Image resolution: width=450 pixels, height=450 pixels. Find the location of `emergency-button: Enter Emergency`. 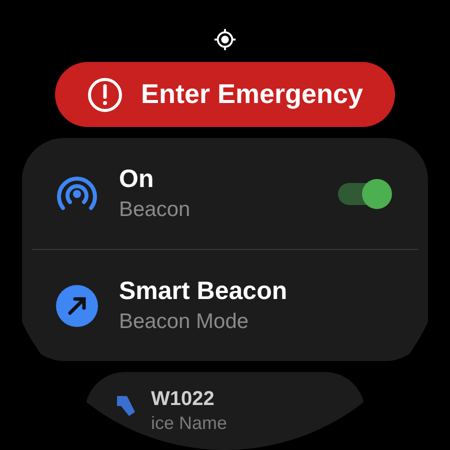

emergency-button: Enter Emergency is located at coordinates (225, 95).